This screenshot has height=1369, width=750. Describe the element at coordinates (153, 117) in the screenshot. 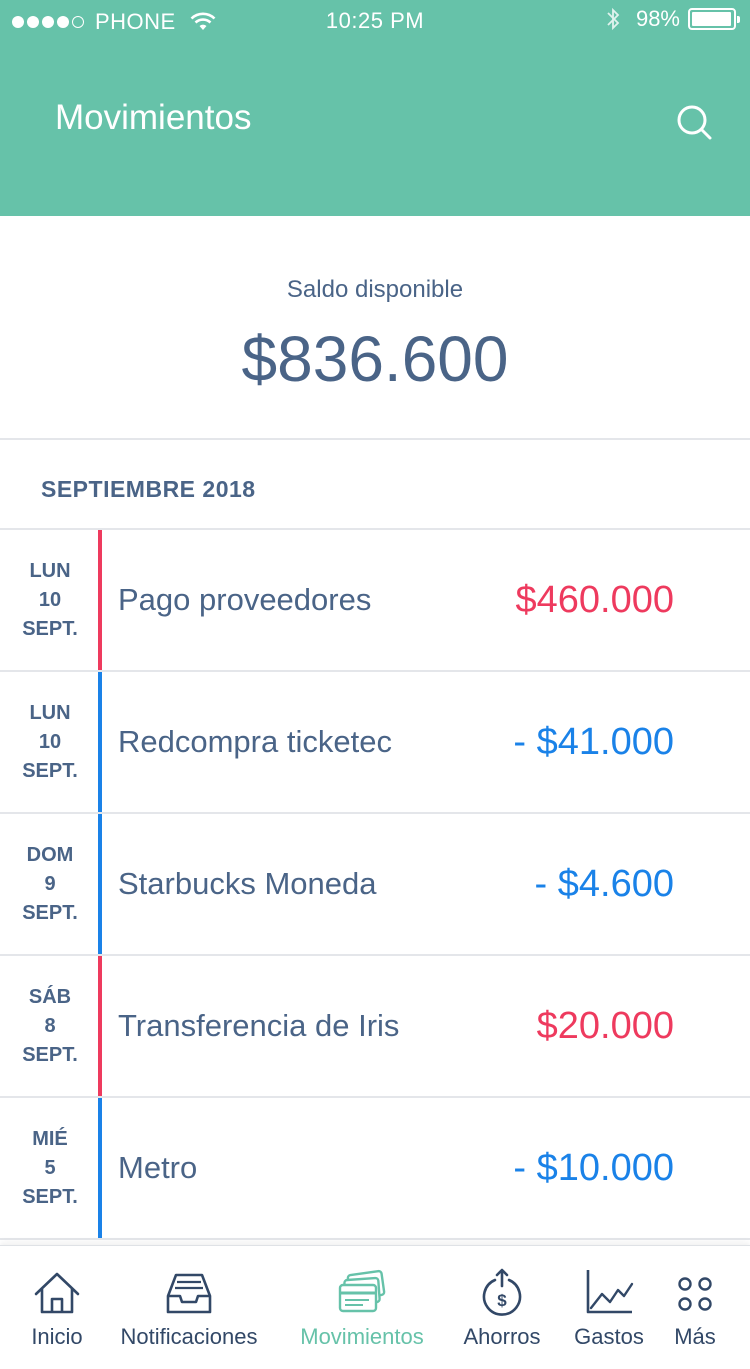

I see `page-title: Movimientos` at that location.